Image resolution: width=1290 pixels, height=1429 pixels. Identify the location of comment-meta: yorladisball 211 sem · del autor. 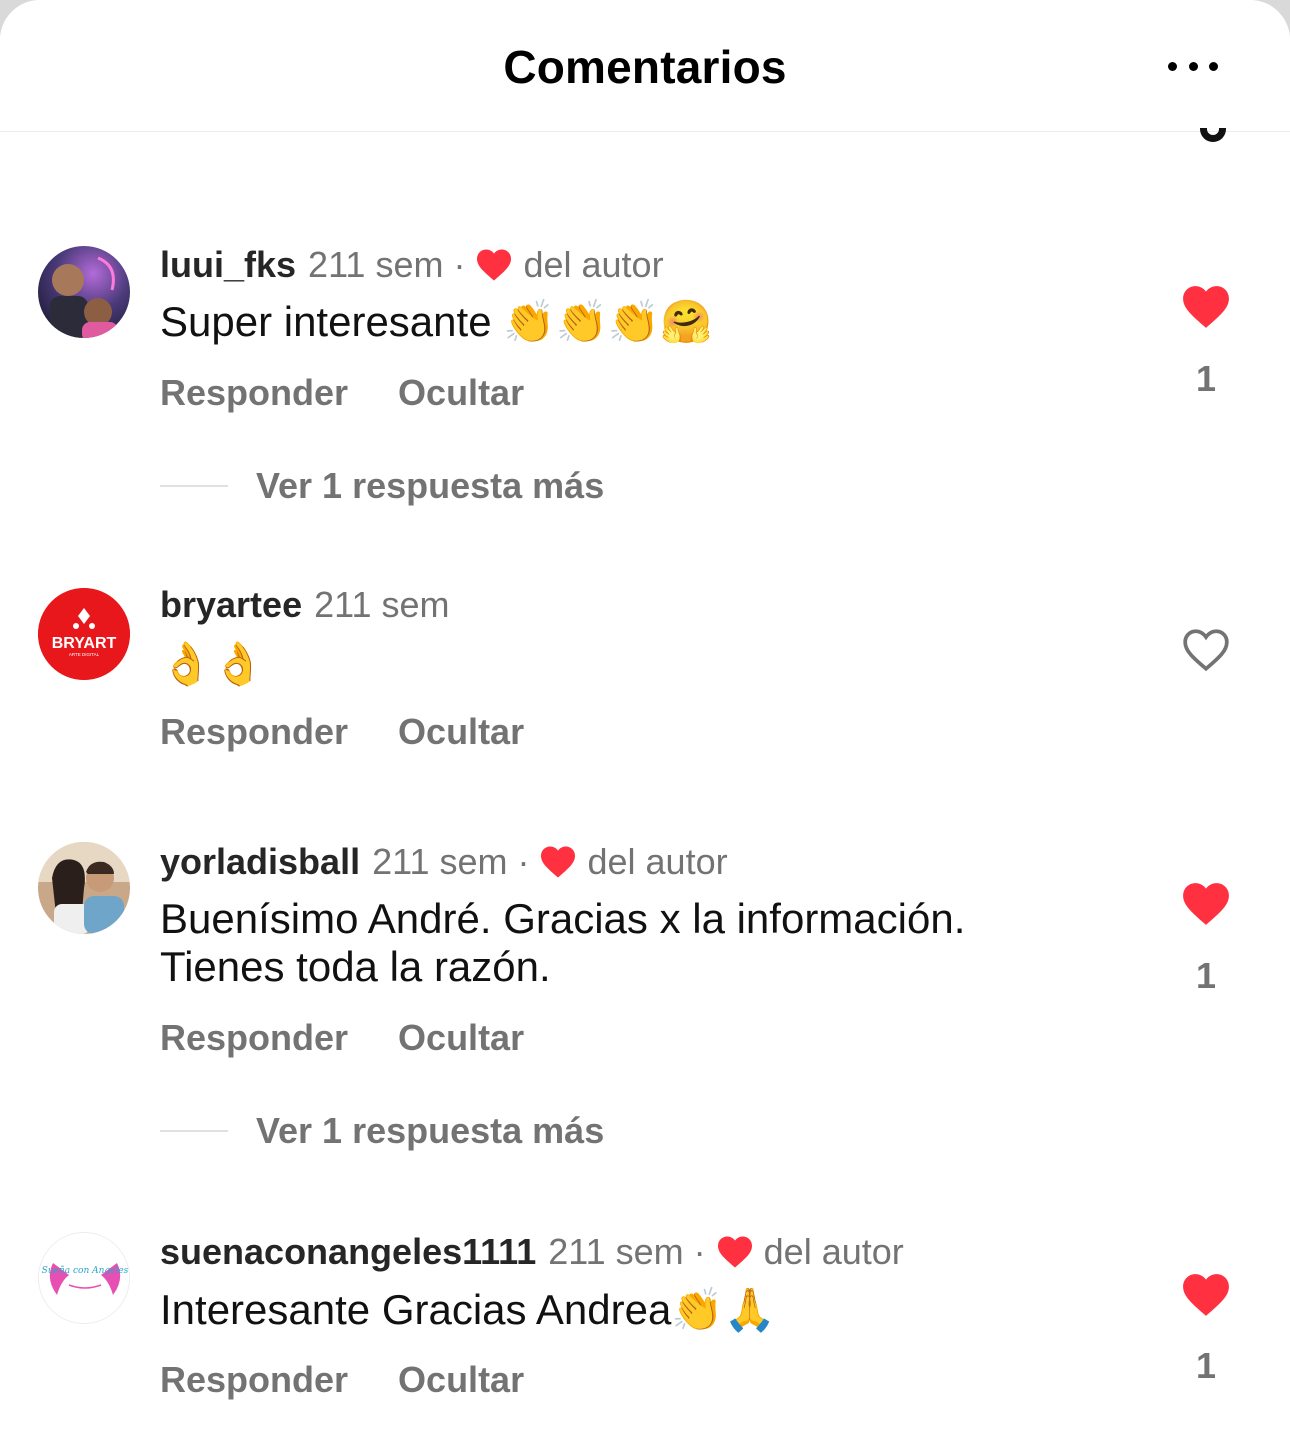
(444, 862).